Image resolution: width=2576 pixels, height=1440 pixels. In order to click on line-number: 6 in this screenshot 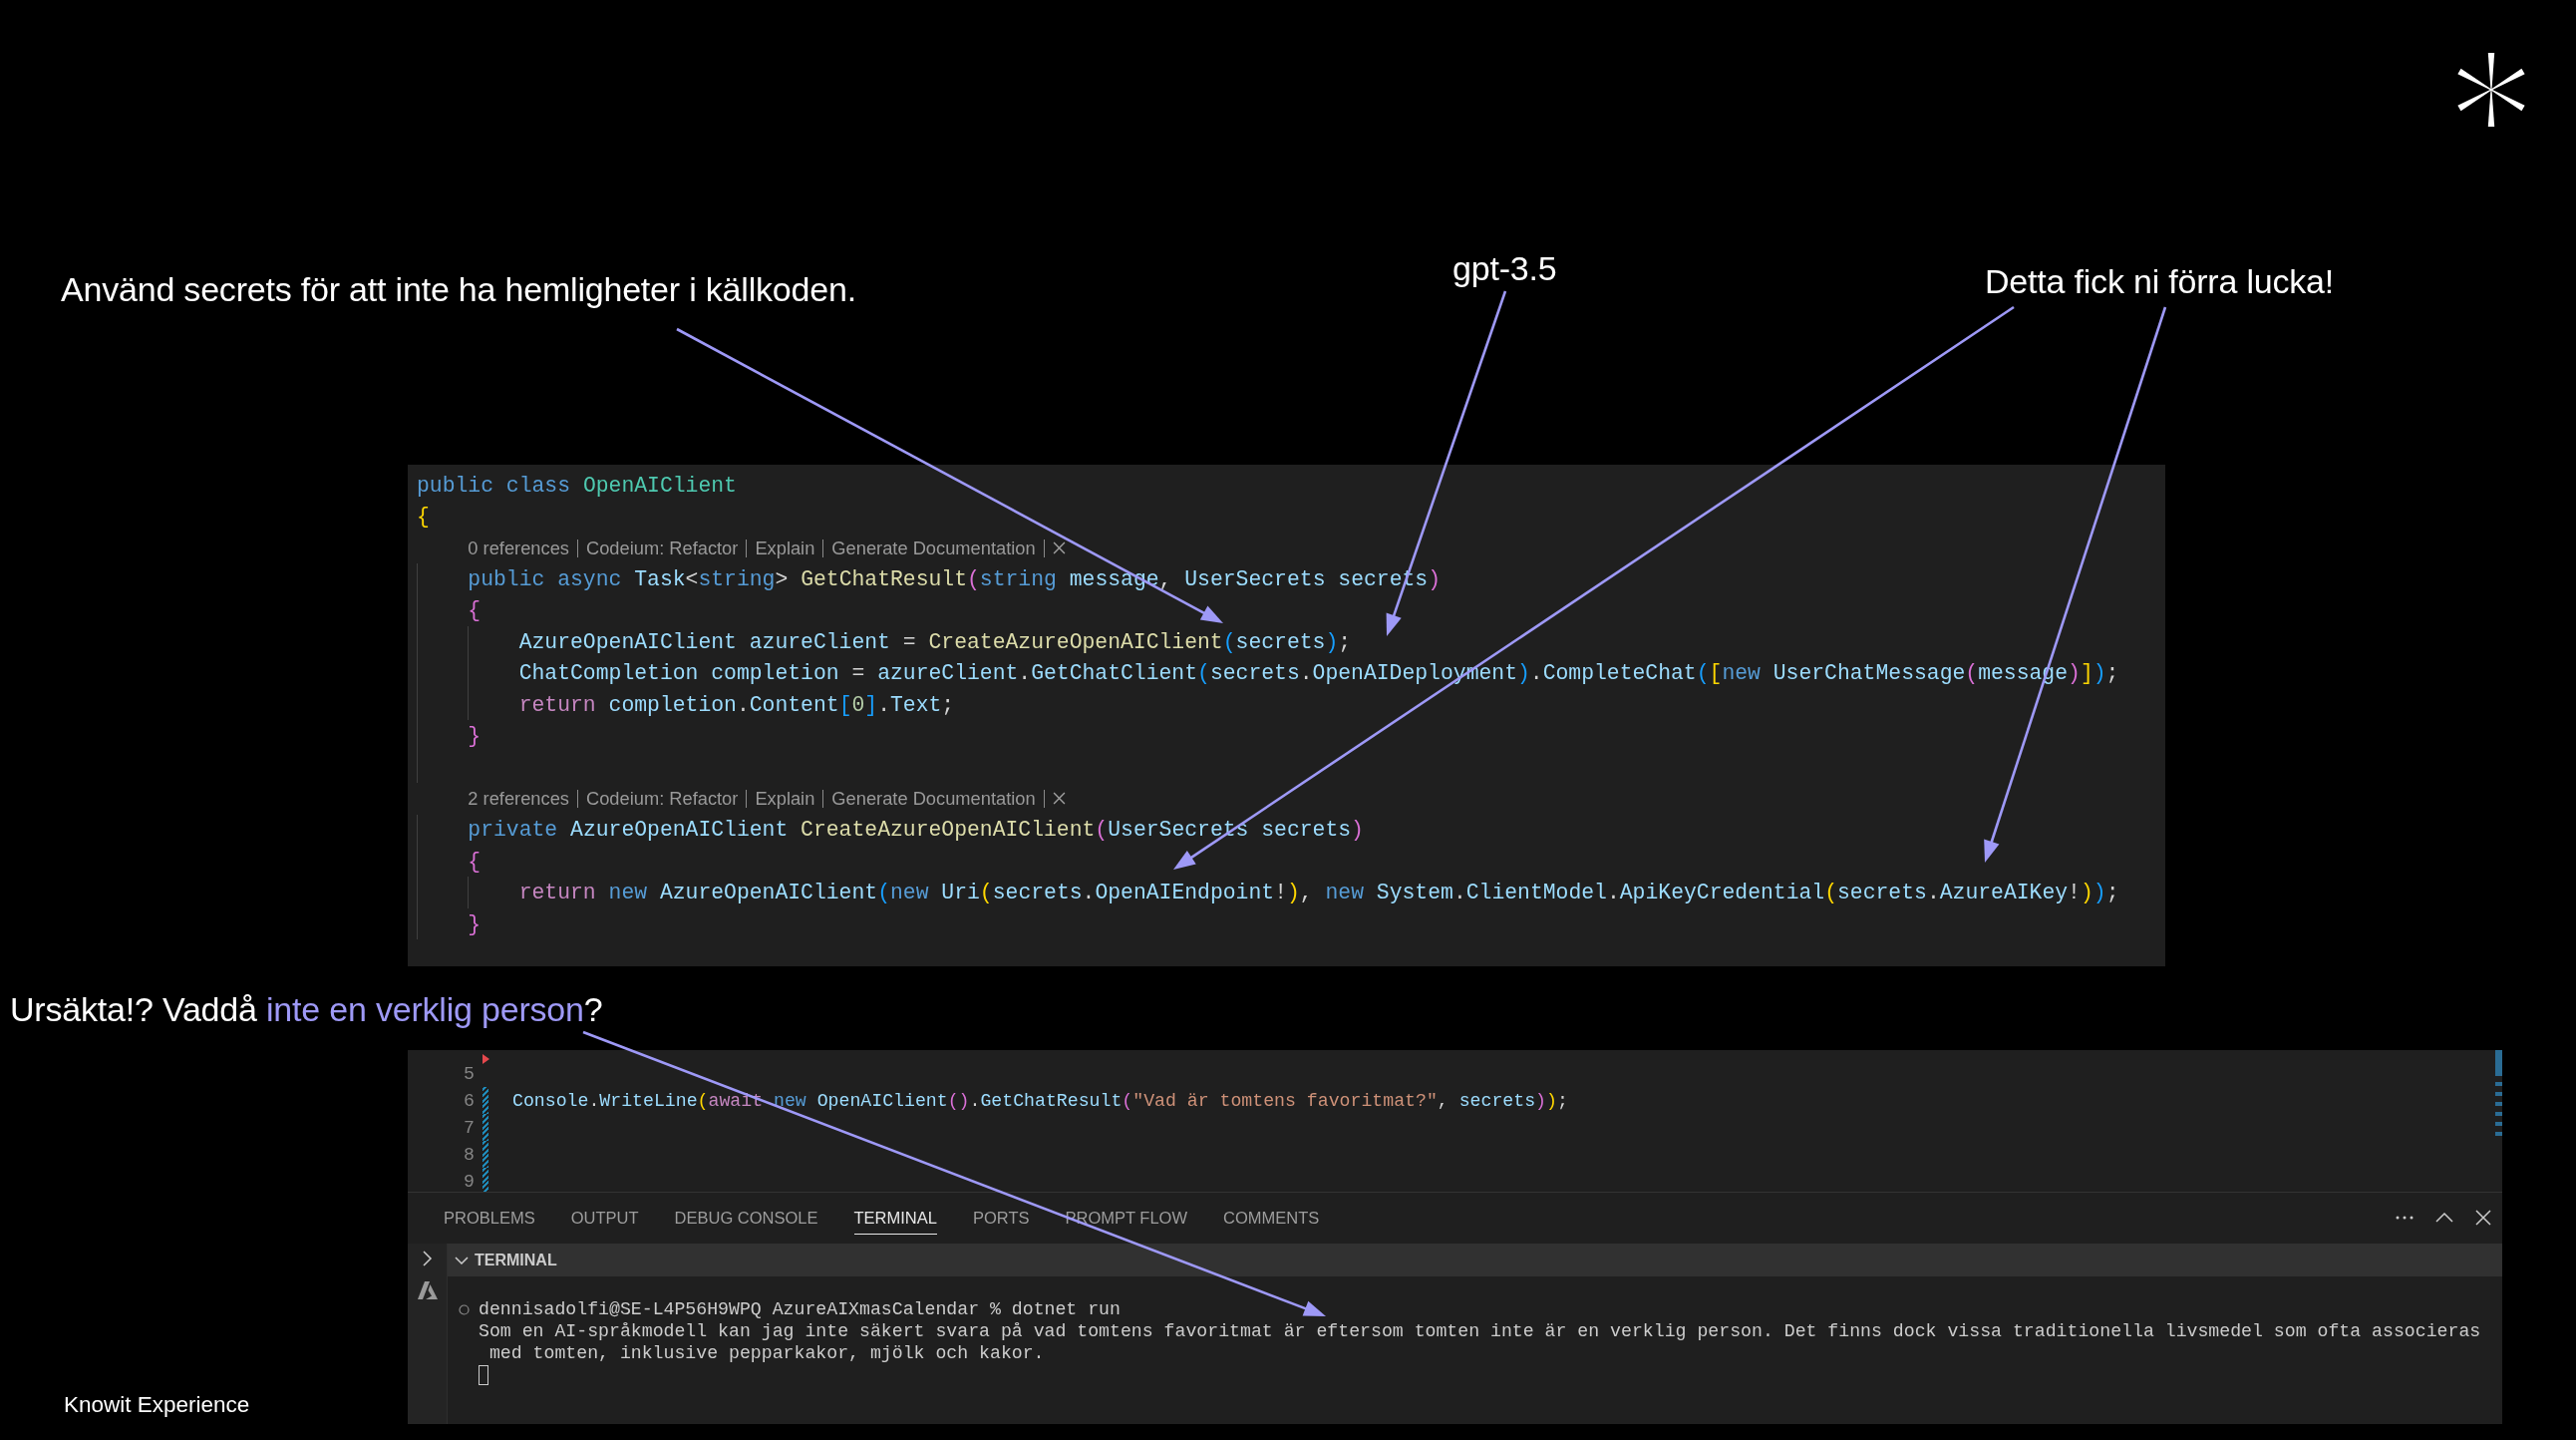, I will do `click(469, 1100)`.